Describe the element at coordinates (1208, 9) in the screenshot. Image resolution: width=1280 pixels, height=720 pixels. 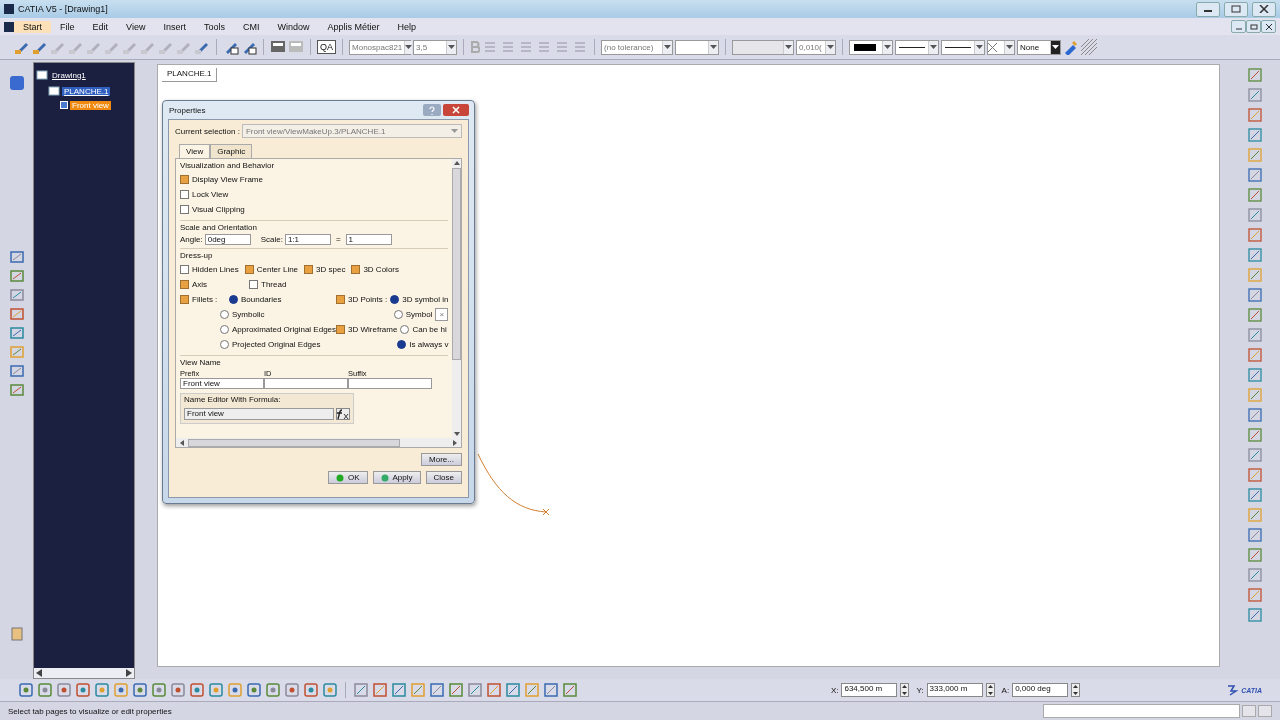
I see `minimize-button` at that location.